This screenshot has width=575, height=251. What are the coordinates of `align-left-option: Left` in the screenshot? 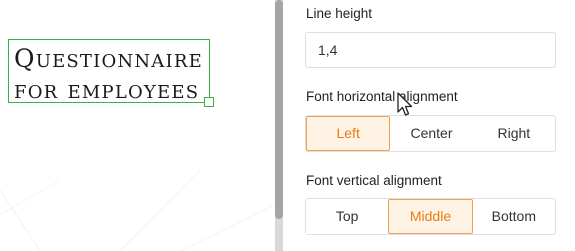 It's located at (348, 133).